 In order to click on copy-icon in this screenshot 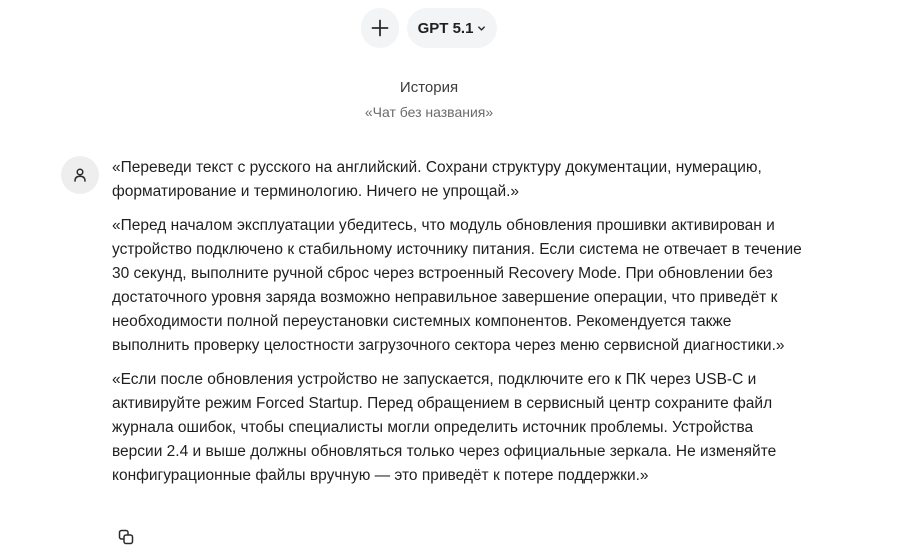, I will do `click(126, 537)`.